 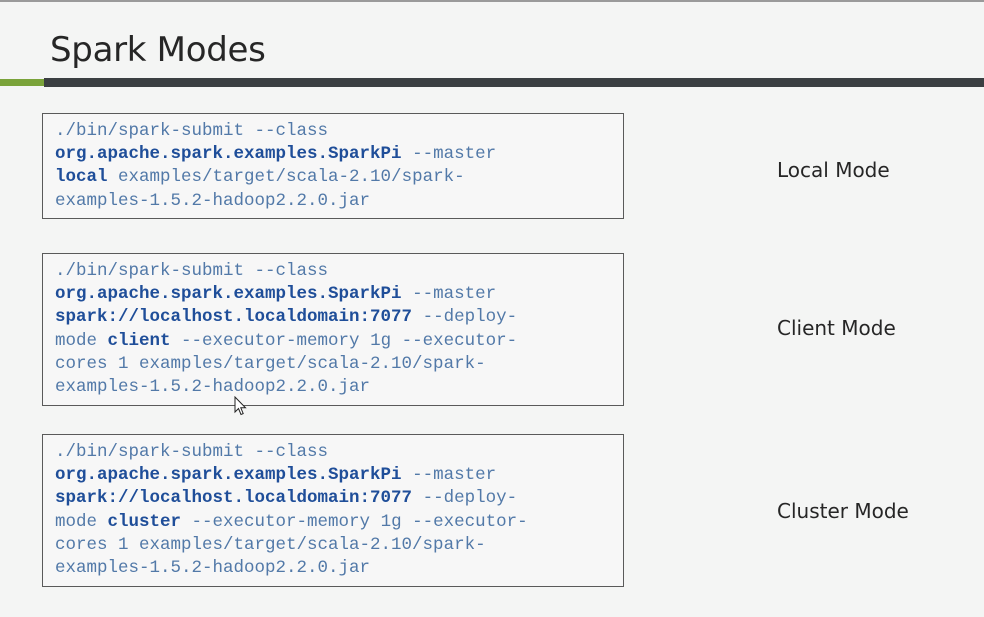 I want to click on mode-label-cluster: Cluster Mode, so click(x=843, y=511).